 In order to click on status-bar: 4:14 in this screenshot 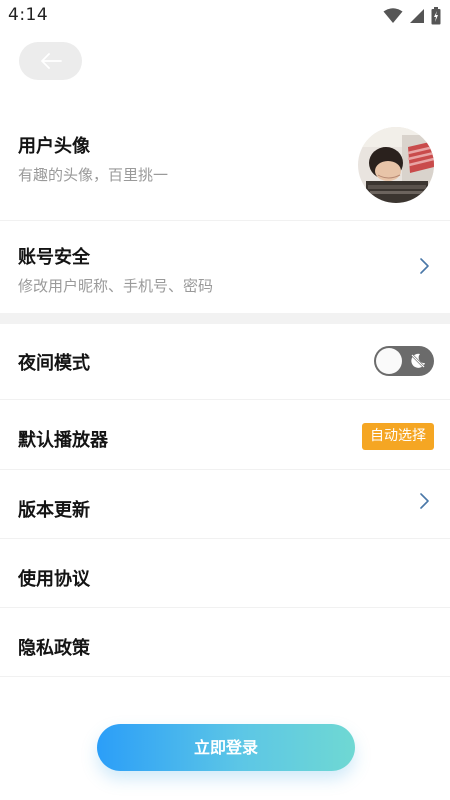, I will do `click(225, 16)`.